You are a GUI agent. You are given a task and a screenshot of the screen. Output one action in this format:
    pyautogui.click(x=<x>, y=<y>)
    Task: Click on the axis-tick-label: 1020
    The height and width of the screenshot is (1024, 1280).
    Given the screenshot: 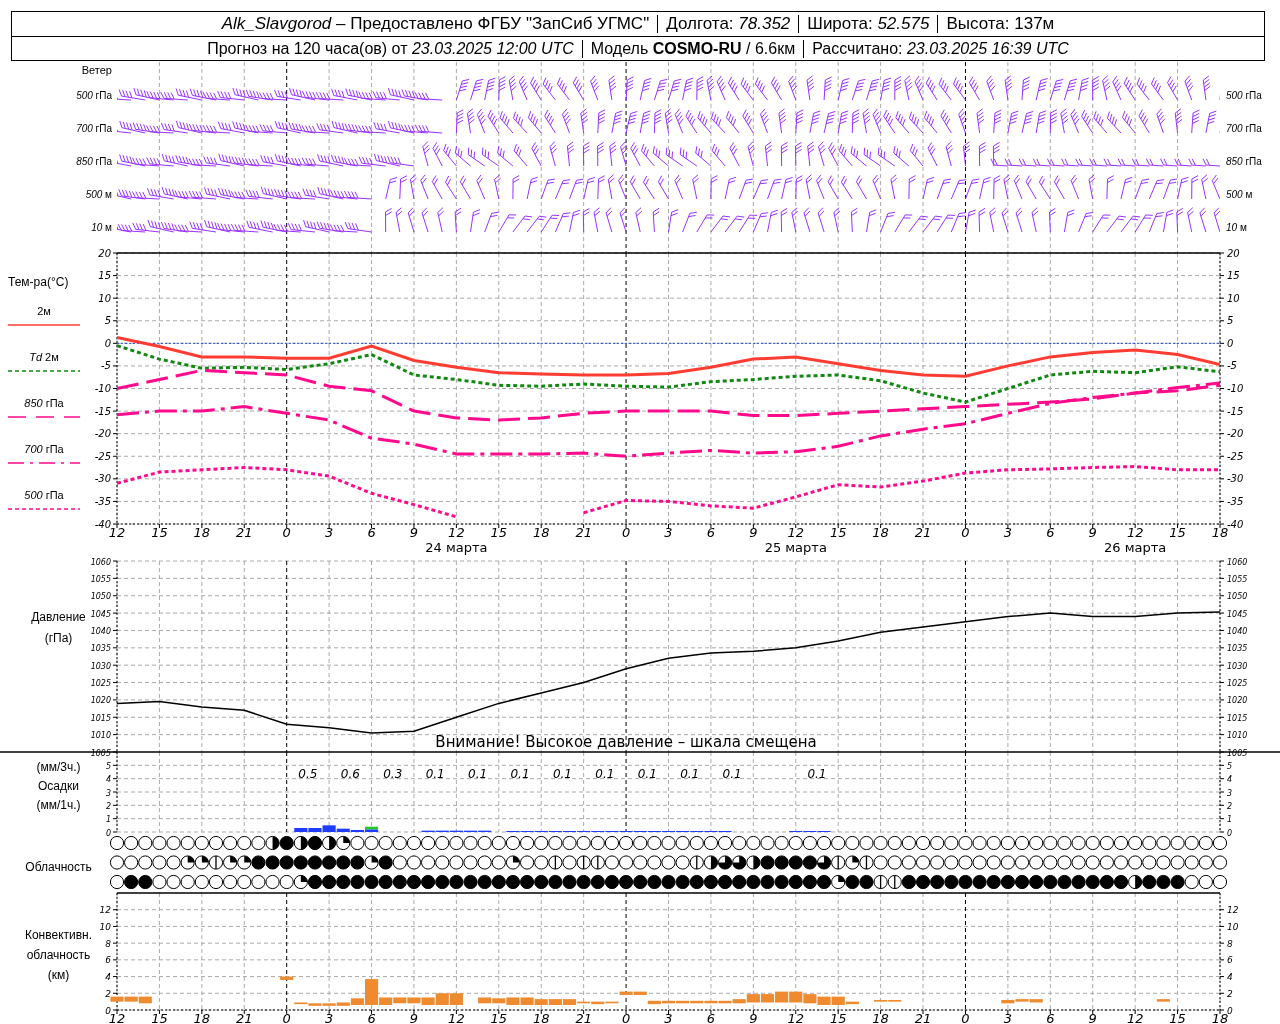 What is the action you would take?
    pyautogui.click(x=100, y=701)
    